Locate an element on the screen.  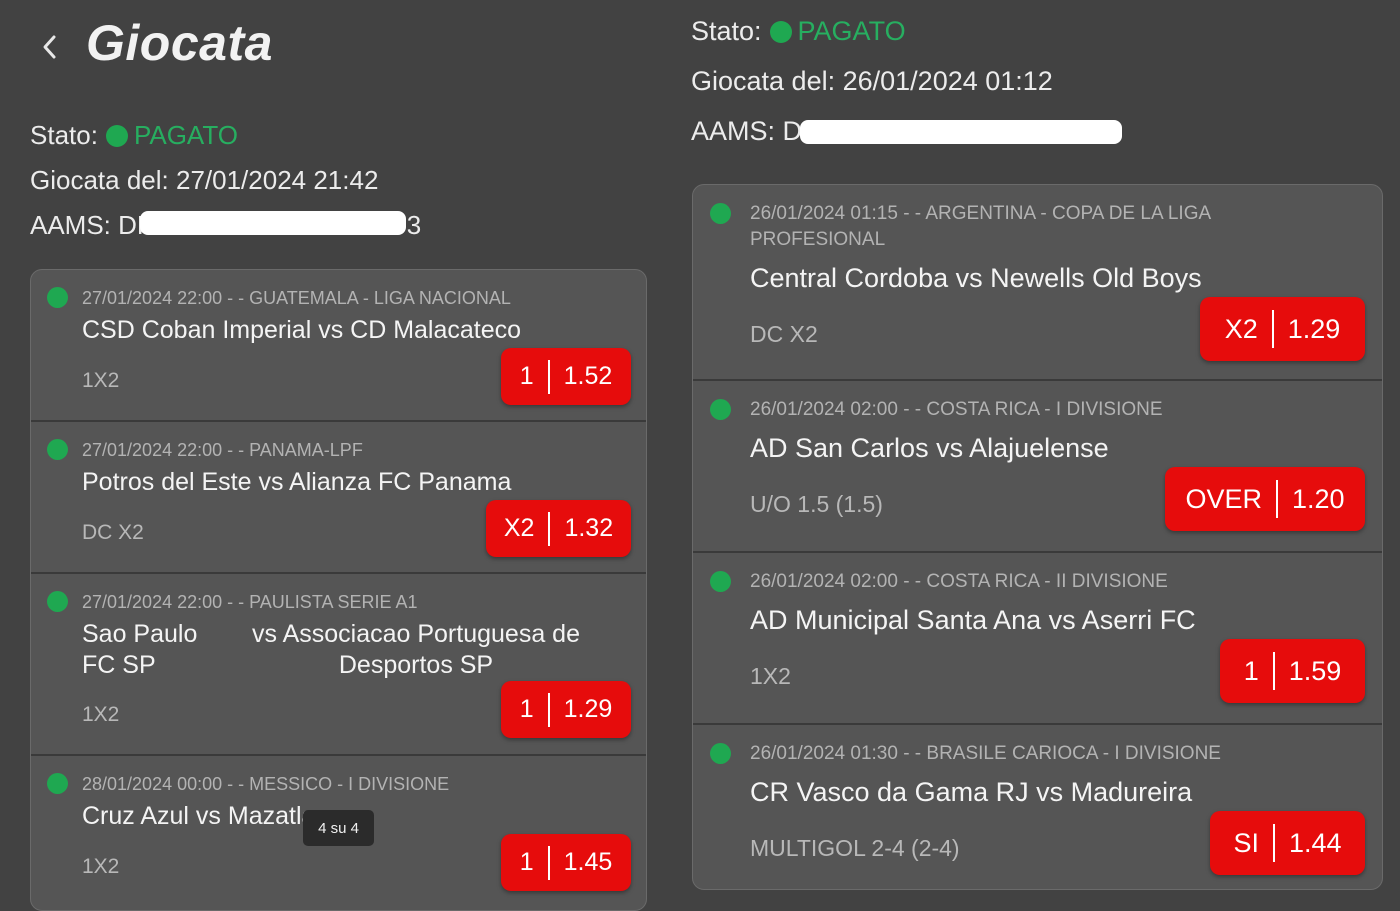
page-indicator: 4 su 4 is located at coordinates (338, 828).